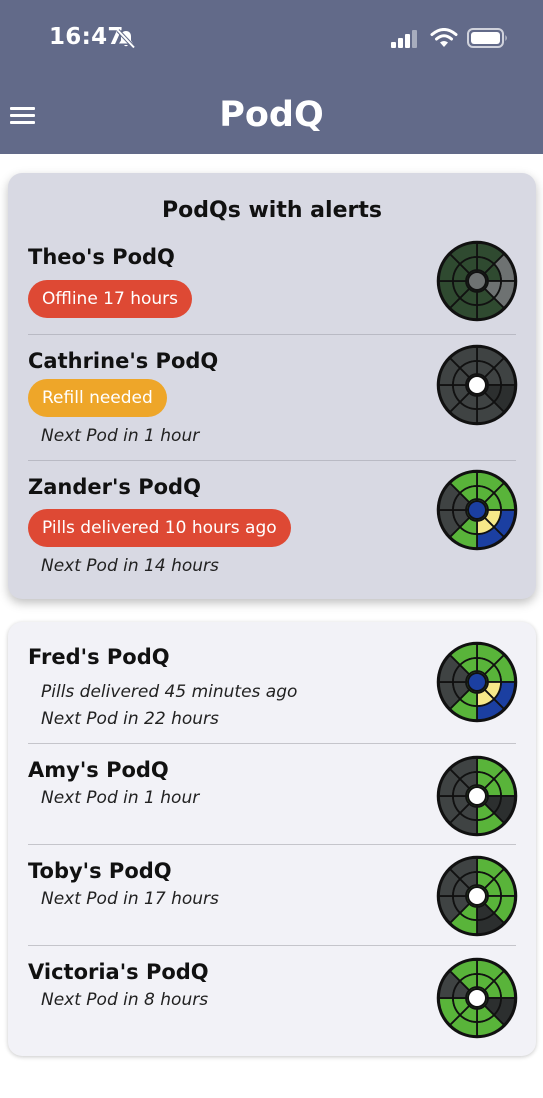 The height and width of the screenshot is (1098, 543). I want to click on podq-name: Fred's PodQ, so click(99, 657).